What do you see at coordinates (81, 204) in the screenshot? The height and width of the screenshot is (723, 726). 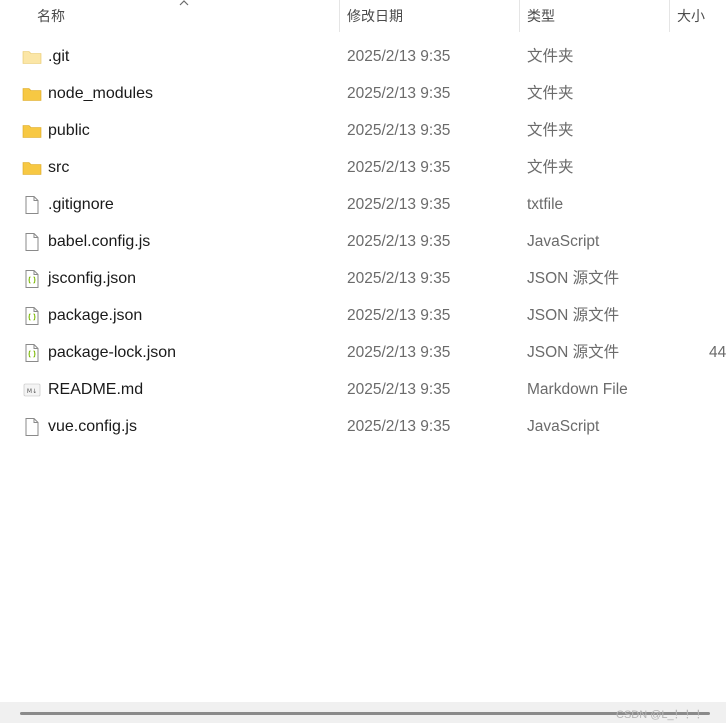 I see `file-name: .gitignore` at bounding box center [81, 204].